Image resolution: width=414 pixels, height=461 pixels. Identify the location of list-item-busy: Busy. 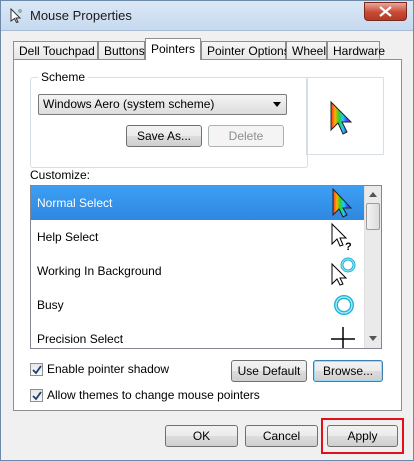
(198, 305).